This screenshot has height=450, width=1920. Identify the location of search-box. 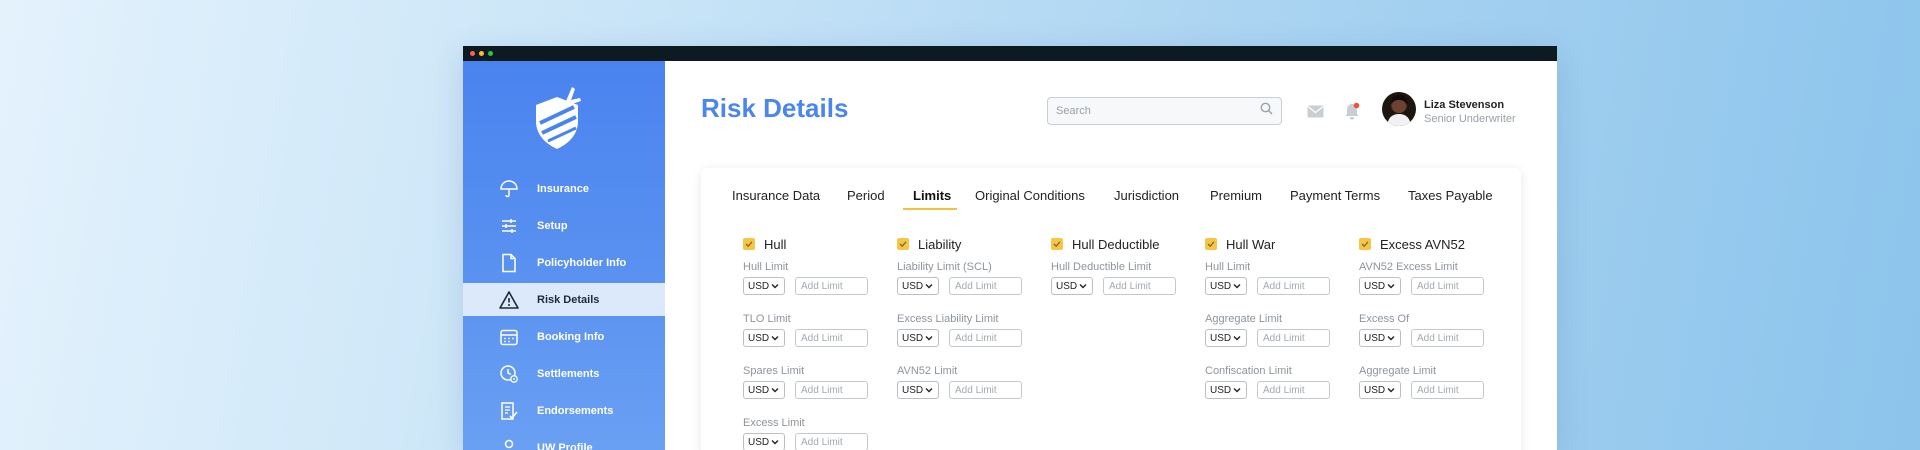
(1164, 111).